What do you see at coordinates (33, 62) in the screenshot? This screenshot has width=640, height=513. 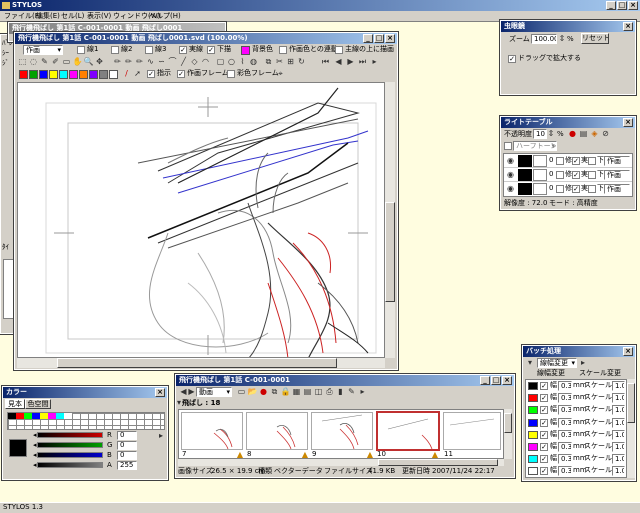 I see `lasso-icon: ◌` at bounding box center [33, 62].